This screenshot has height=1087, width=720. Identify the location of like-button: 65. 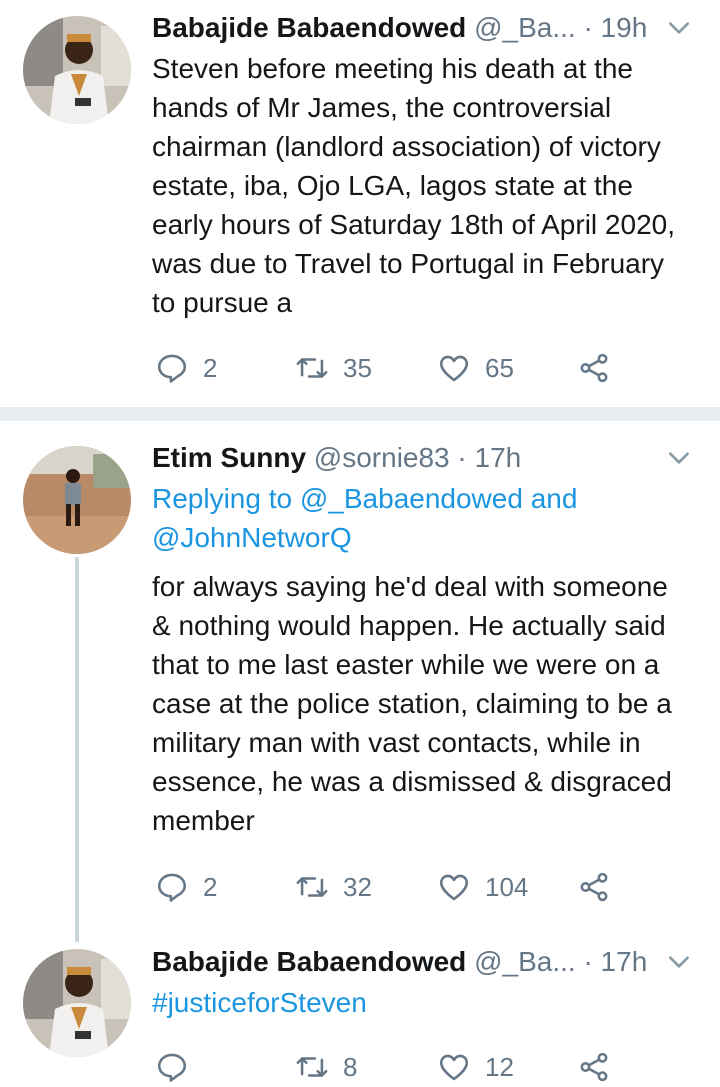
(475, 368).